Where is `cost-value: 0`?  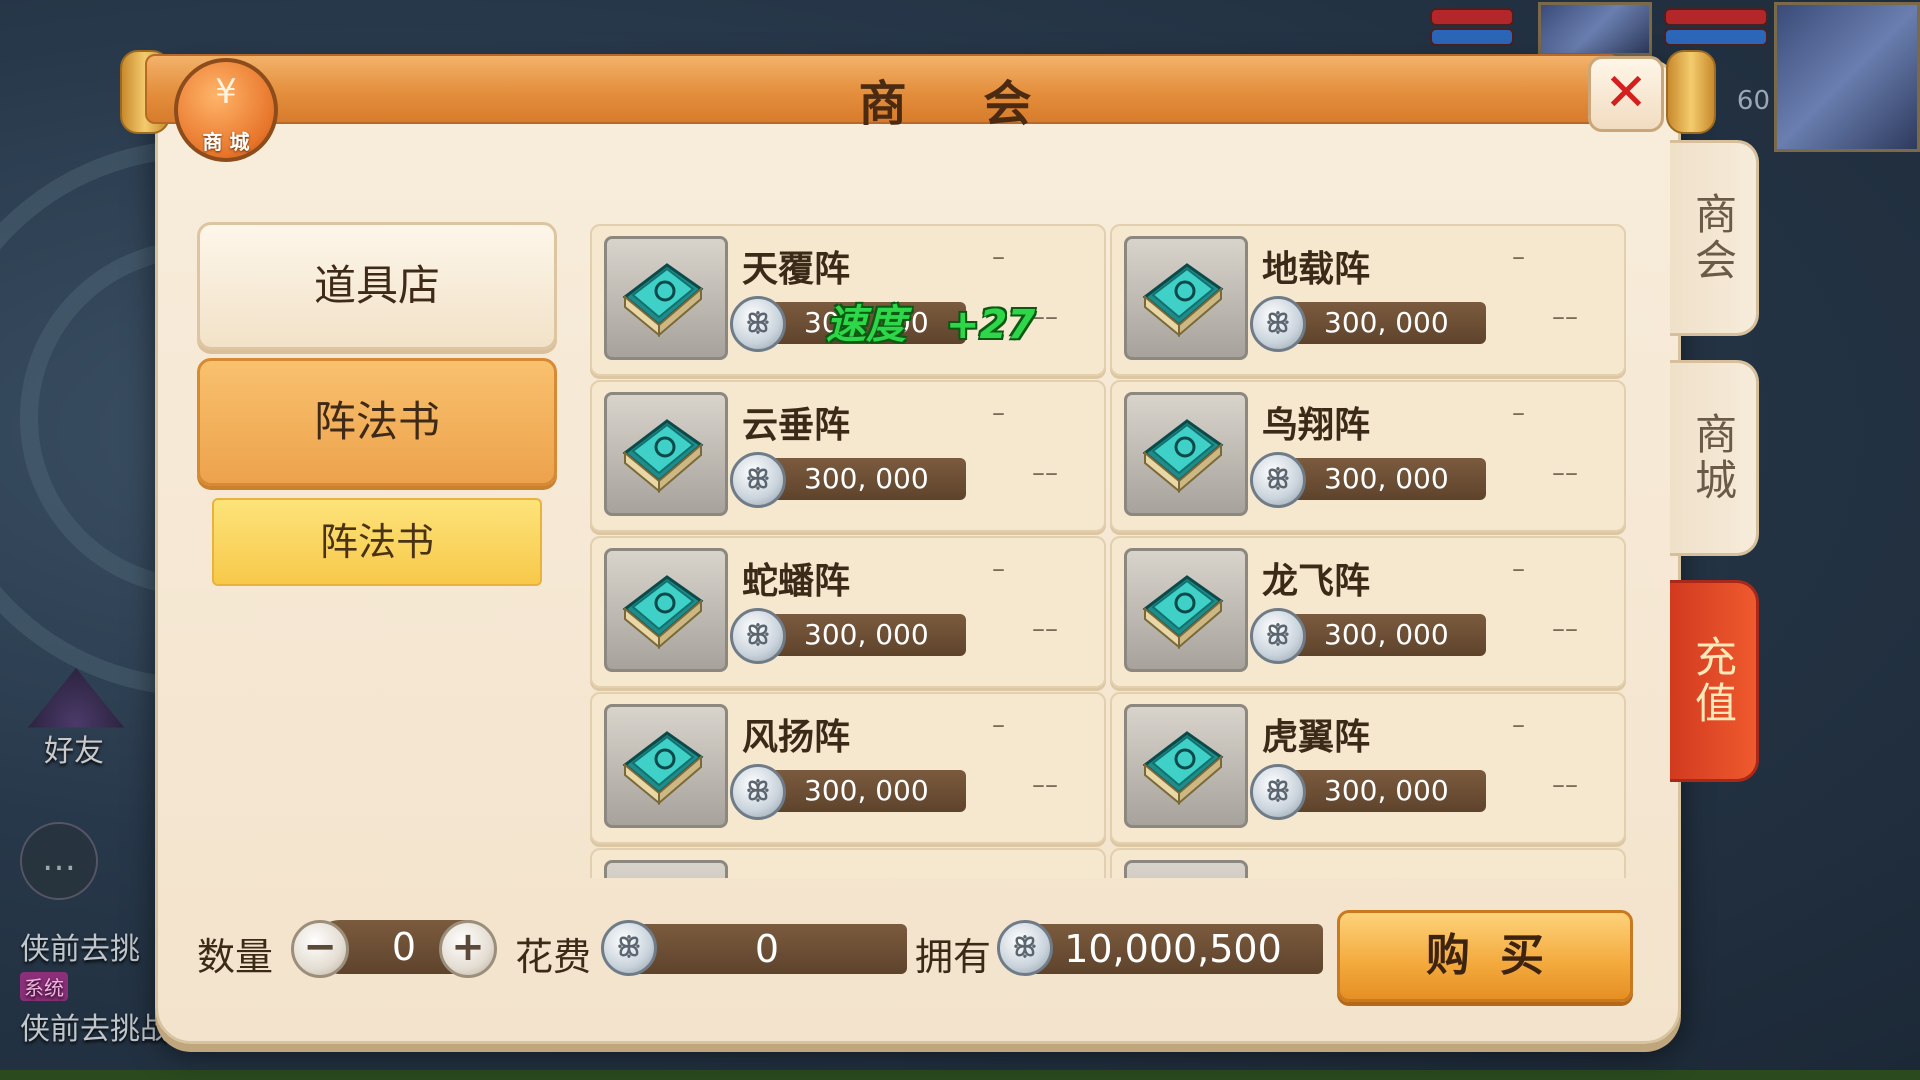
cost-value: 0 is located at coordinates (767, 949).